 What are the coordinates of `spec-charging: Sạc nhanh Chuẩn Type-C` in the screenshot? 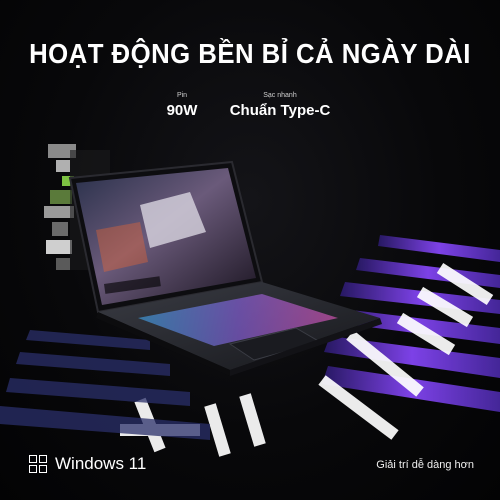 It's located at (280, 105).